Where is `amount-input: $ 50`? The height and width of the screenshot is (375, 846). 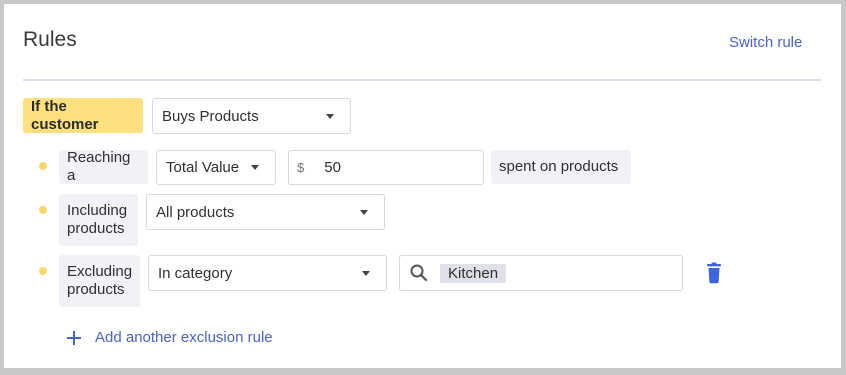
amount-input: $ 50 is located at coordinates (386, 167).